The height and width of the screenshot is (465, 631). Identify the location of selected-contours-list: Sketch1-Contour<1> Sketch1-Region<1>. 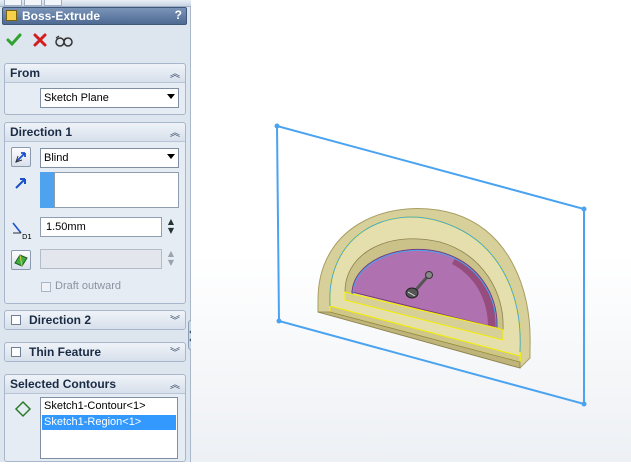
(109, 428).